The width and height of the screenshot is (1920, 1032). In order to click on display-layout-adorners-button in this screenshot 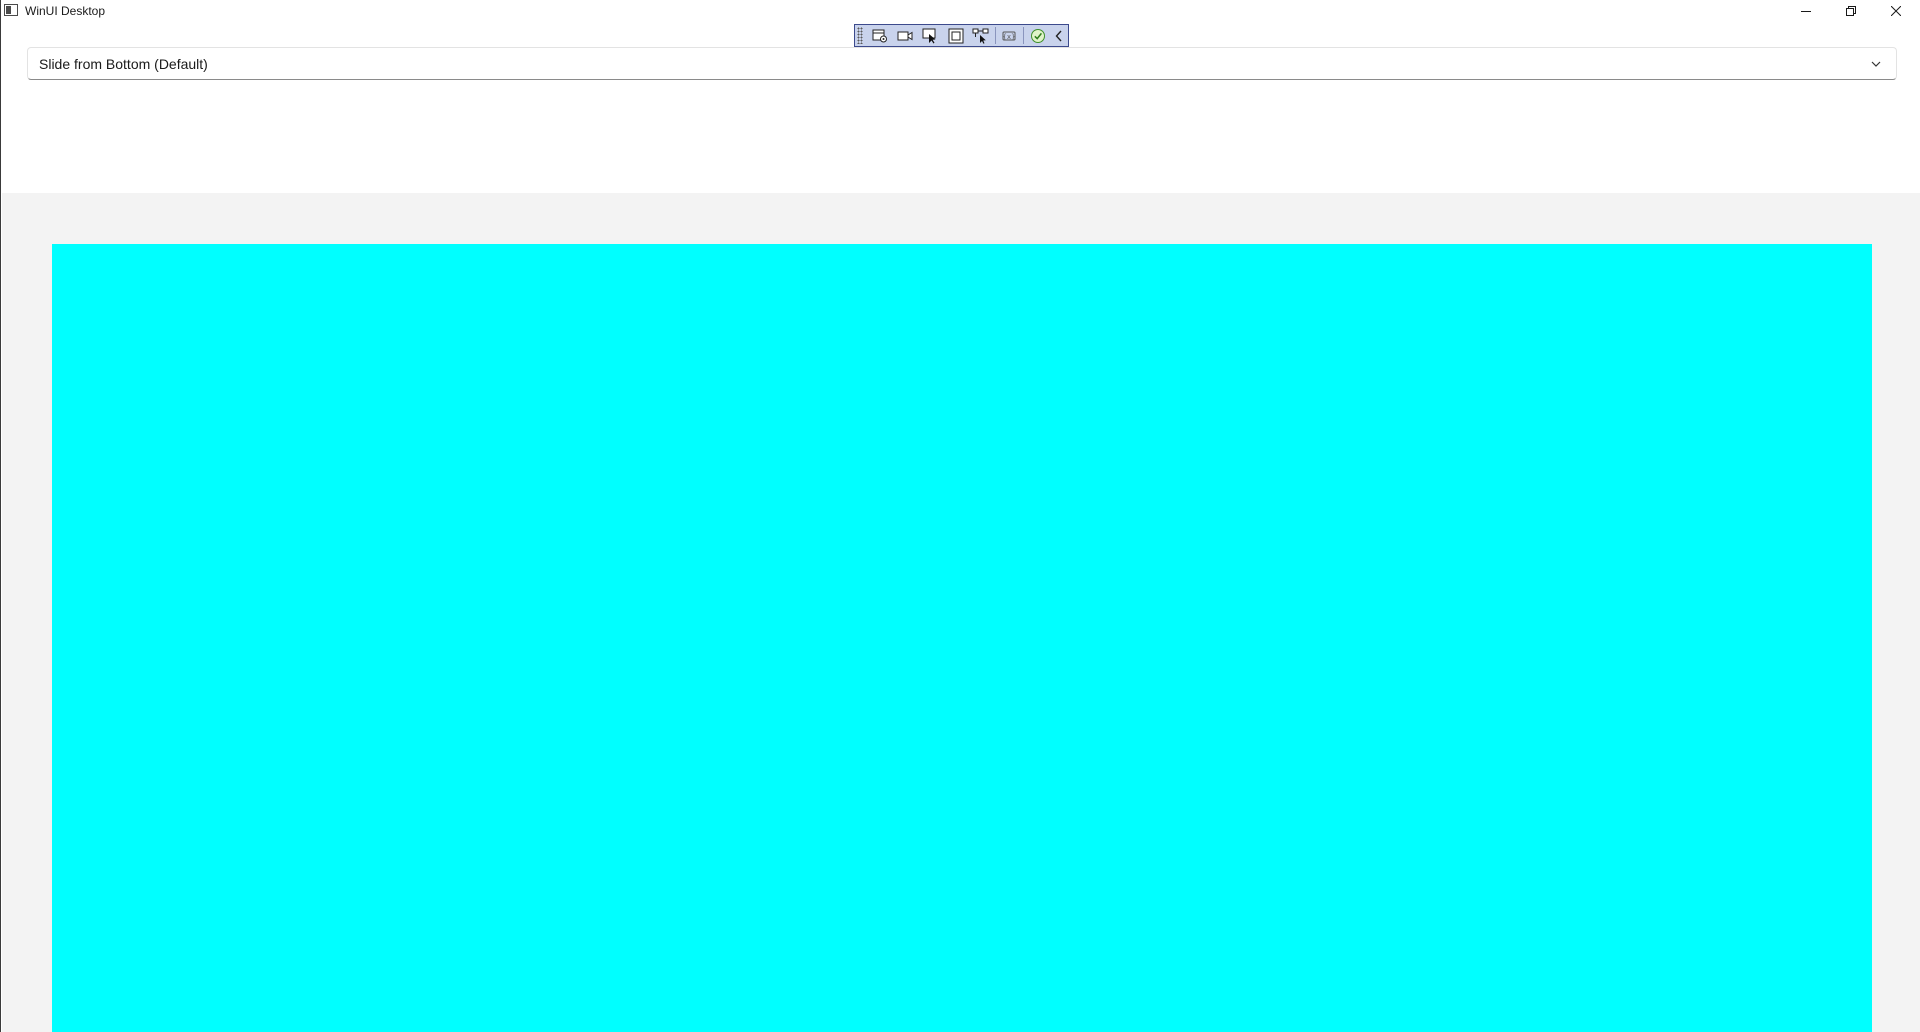, I will do `click(955, 35)`.